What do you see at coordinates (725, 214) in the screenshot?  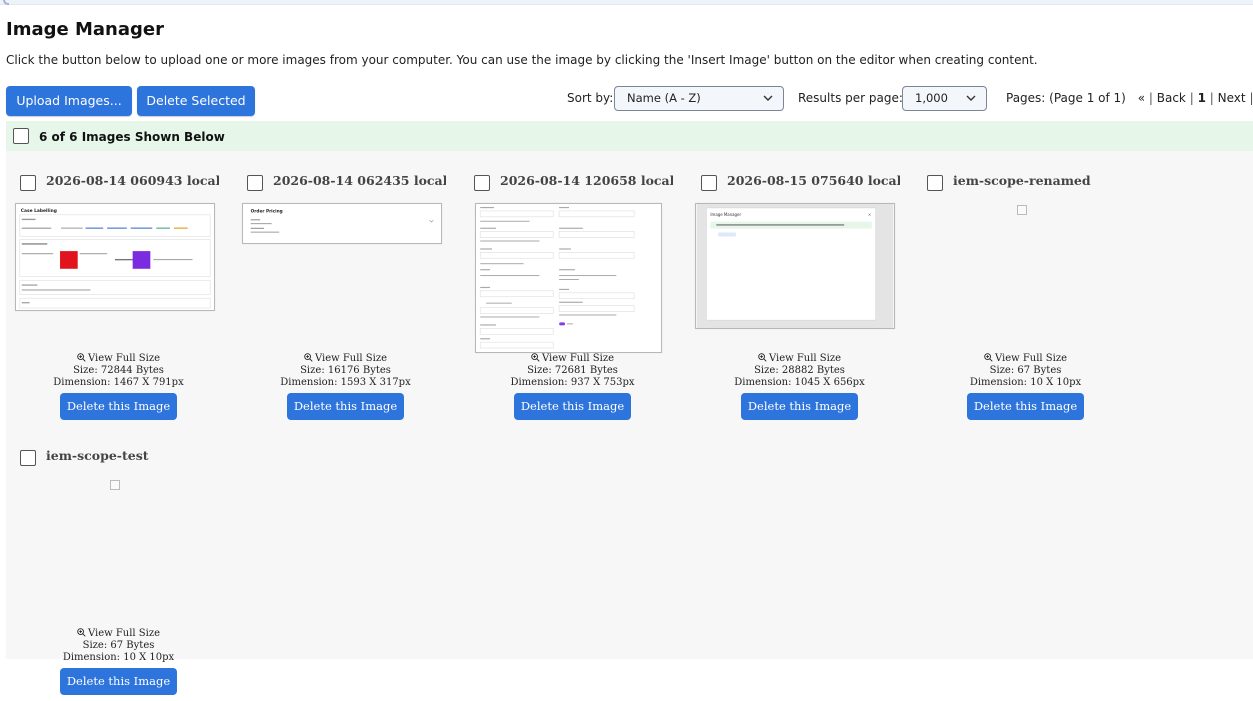 I see `thumb-heading: Image Manager` at bounding box center [725, 214].